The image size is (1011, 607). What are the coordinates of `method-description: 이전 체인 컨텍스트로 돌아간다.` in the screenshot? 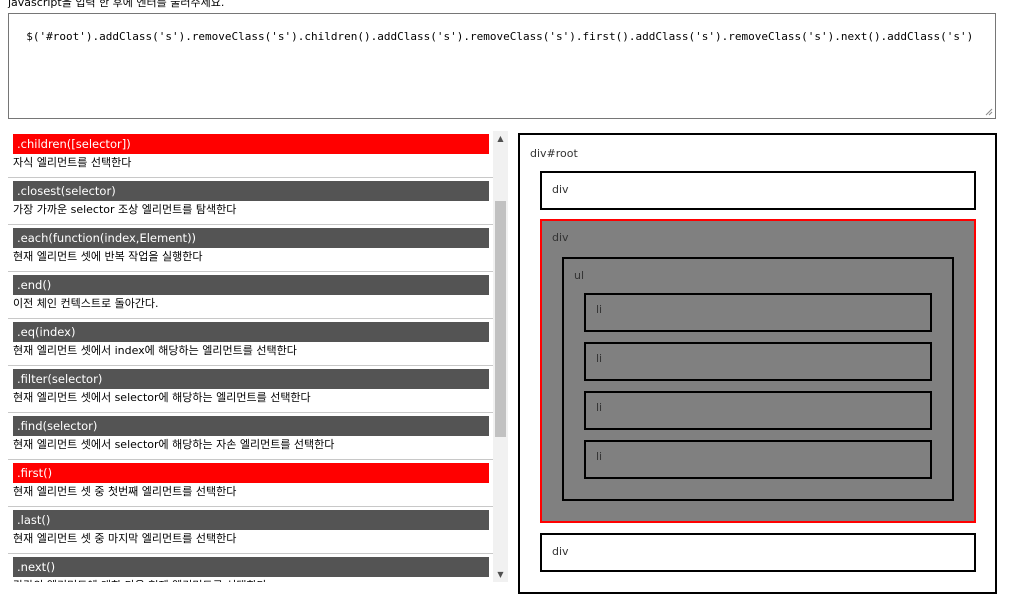 It's located at (86, 303).